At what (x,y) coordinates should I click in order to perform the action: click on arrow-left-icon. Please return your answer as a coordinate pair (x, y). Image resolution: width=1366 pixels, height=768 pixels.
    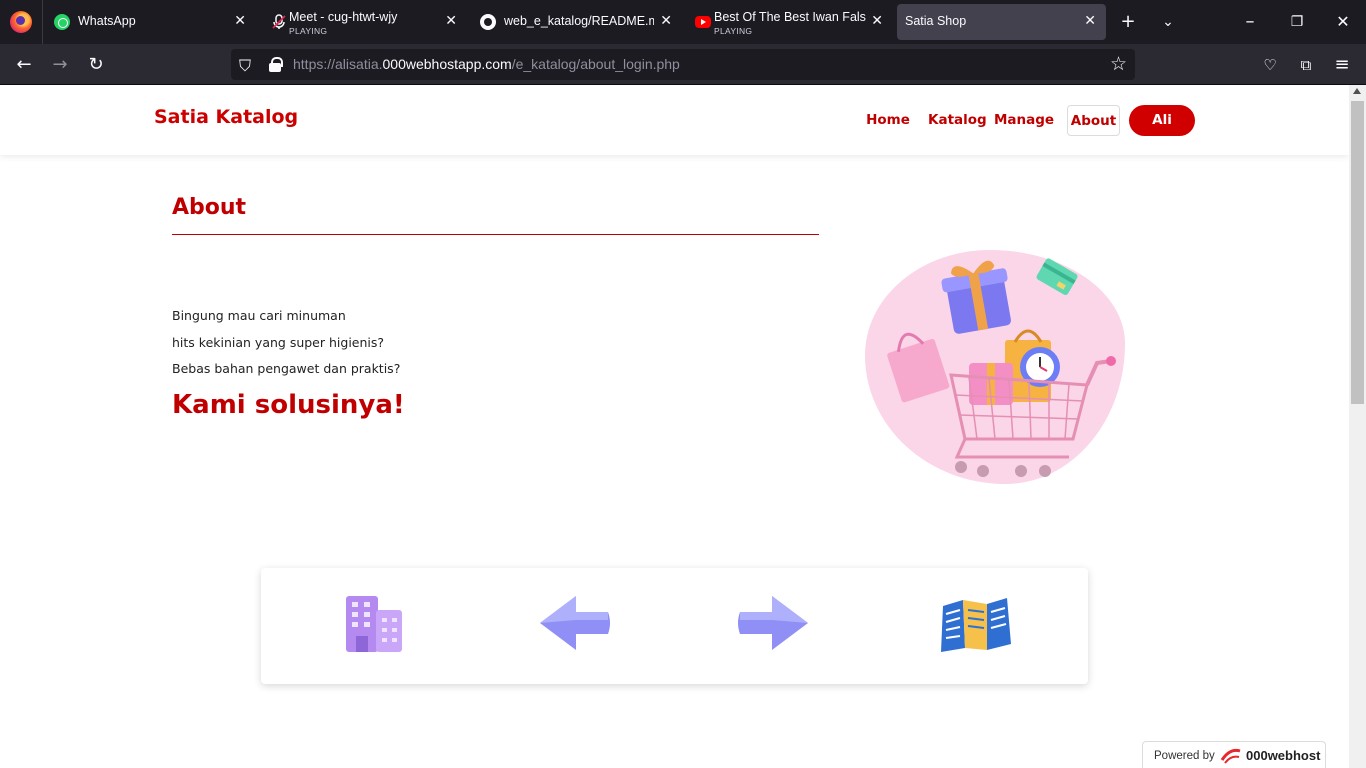
    Looking at the image, I should click on (574, 623).